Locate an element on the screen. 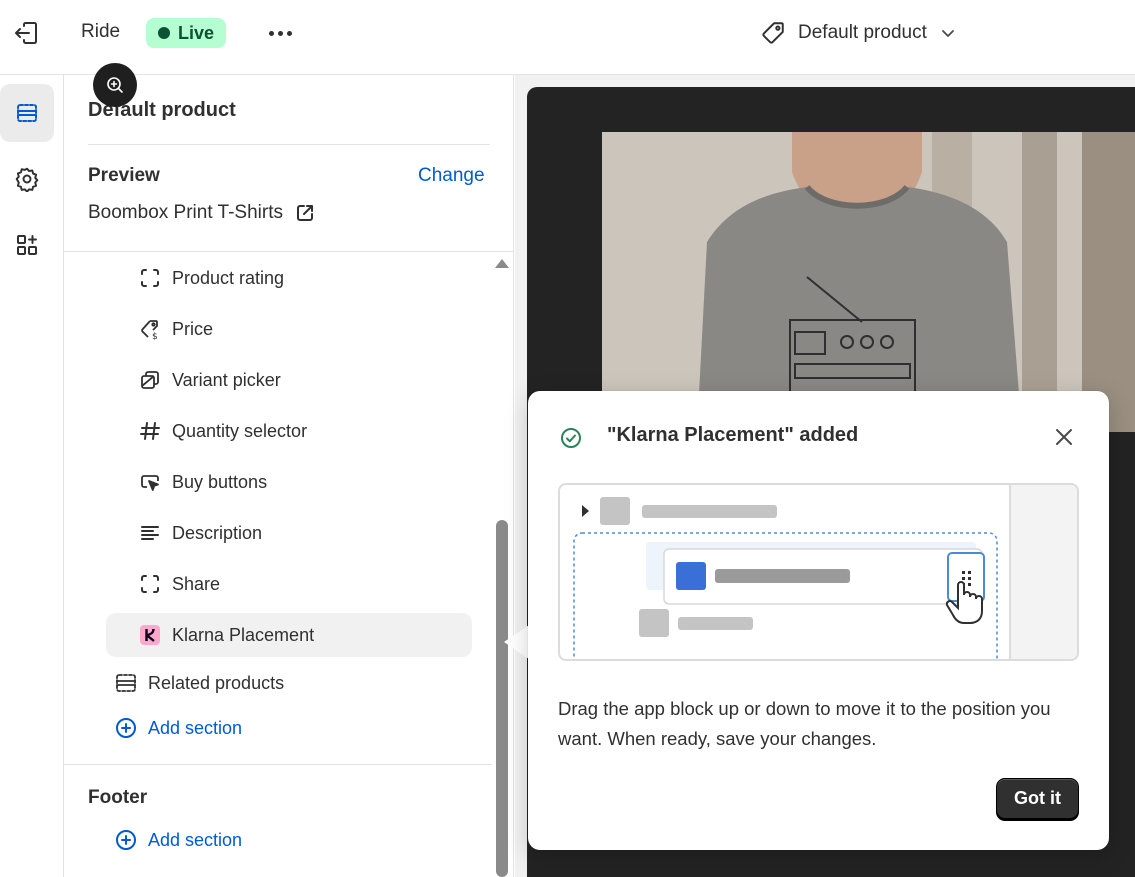  rail-apps-button is located at coordinates (27, 245).